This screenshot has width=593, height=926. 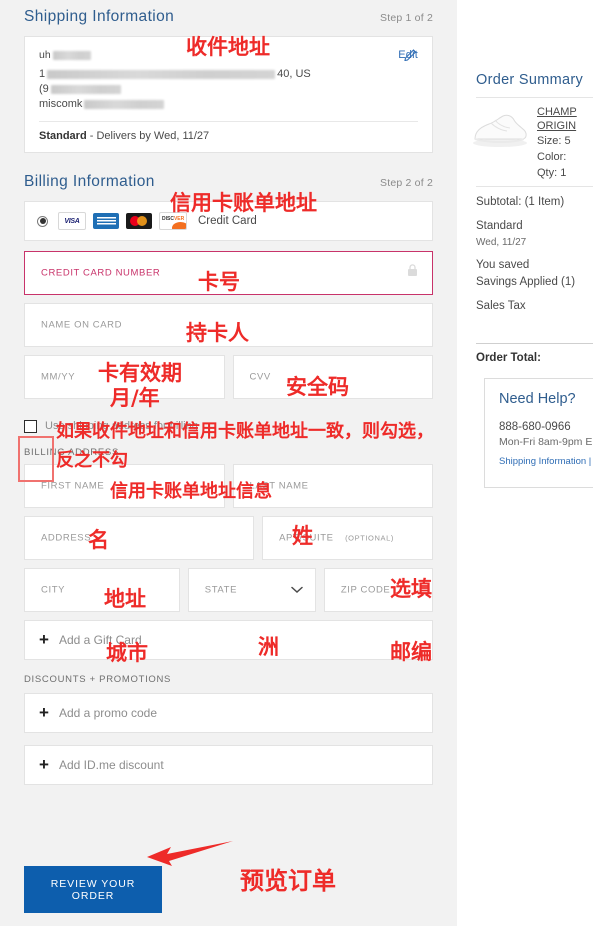 I want to click on expiry-cvv-row: MM/YY CVV, so click(x=228, y=377).